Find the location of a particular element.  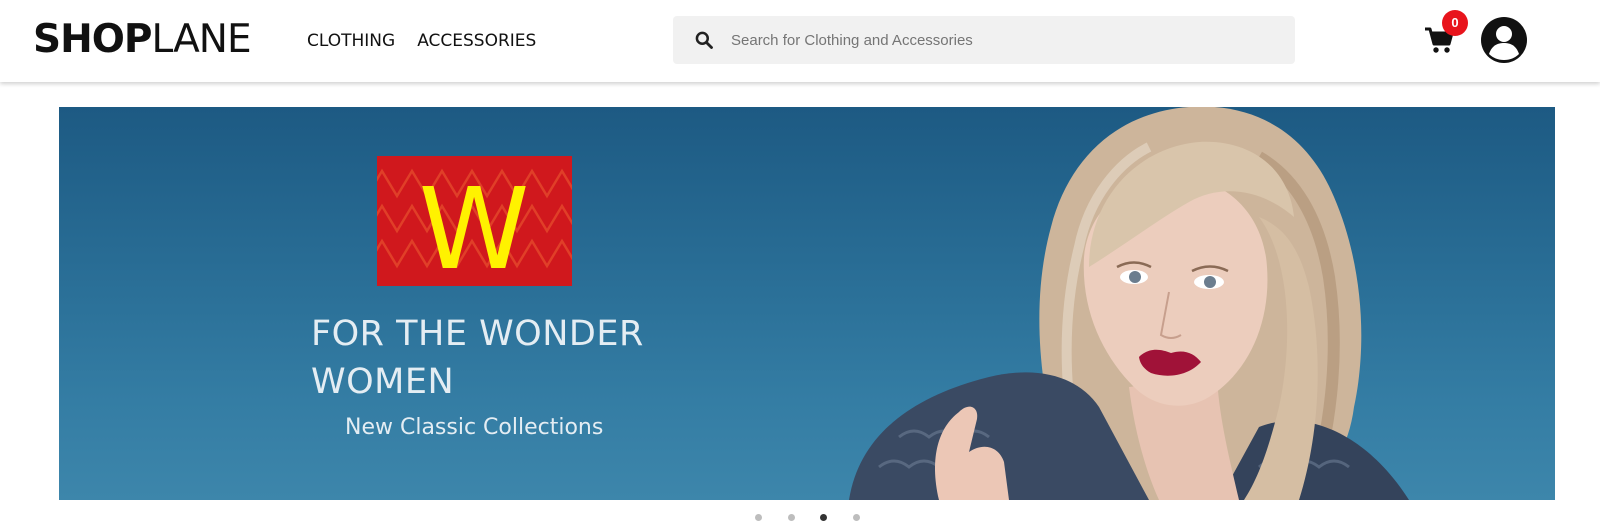

cart-count-badge: 0 is located at coordinates (1455, 23).